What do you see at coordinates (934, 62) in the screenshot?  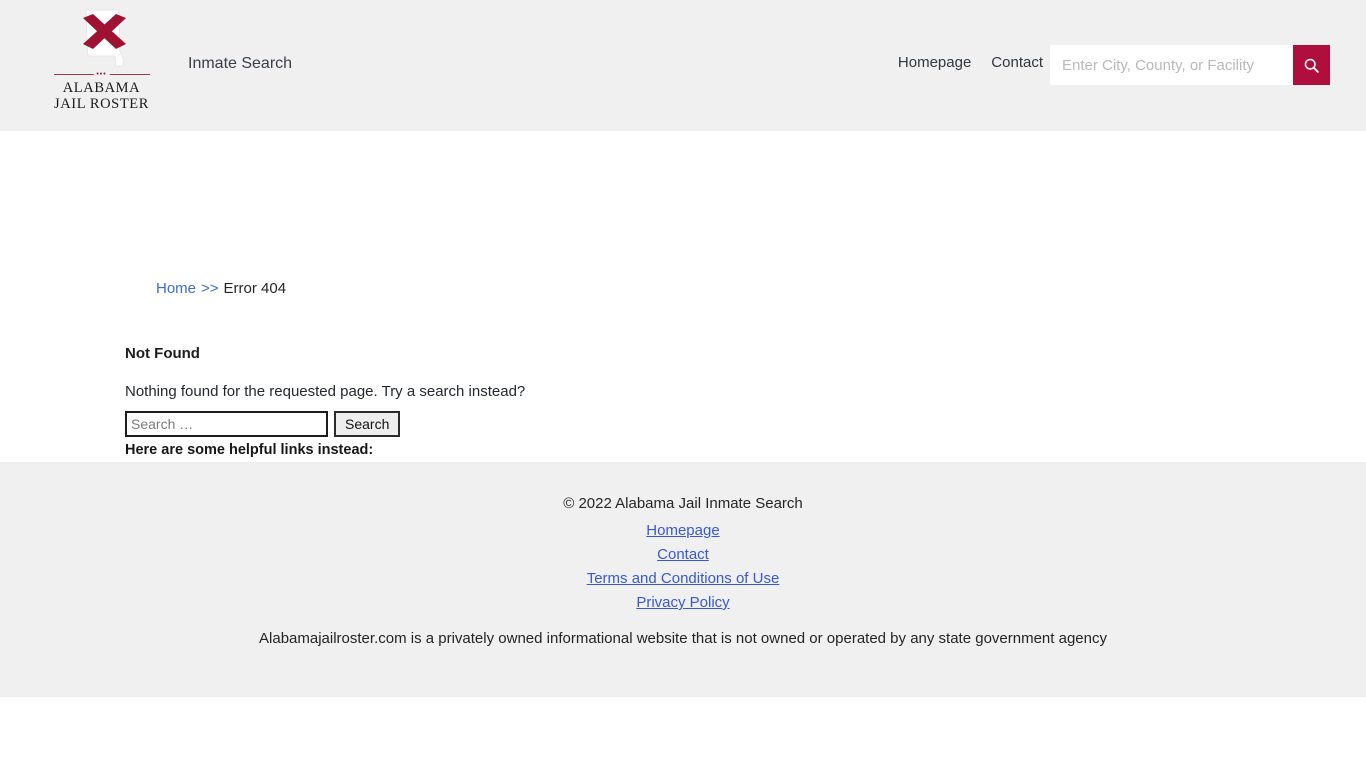 I see `nav-link-homepage: Homepage` at bounding box center [934, 62].